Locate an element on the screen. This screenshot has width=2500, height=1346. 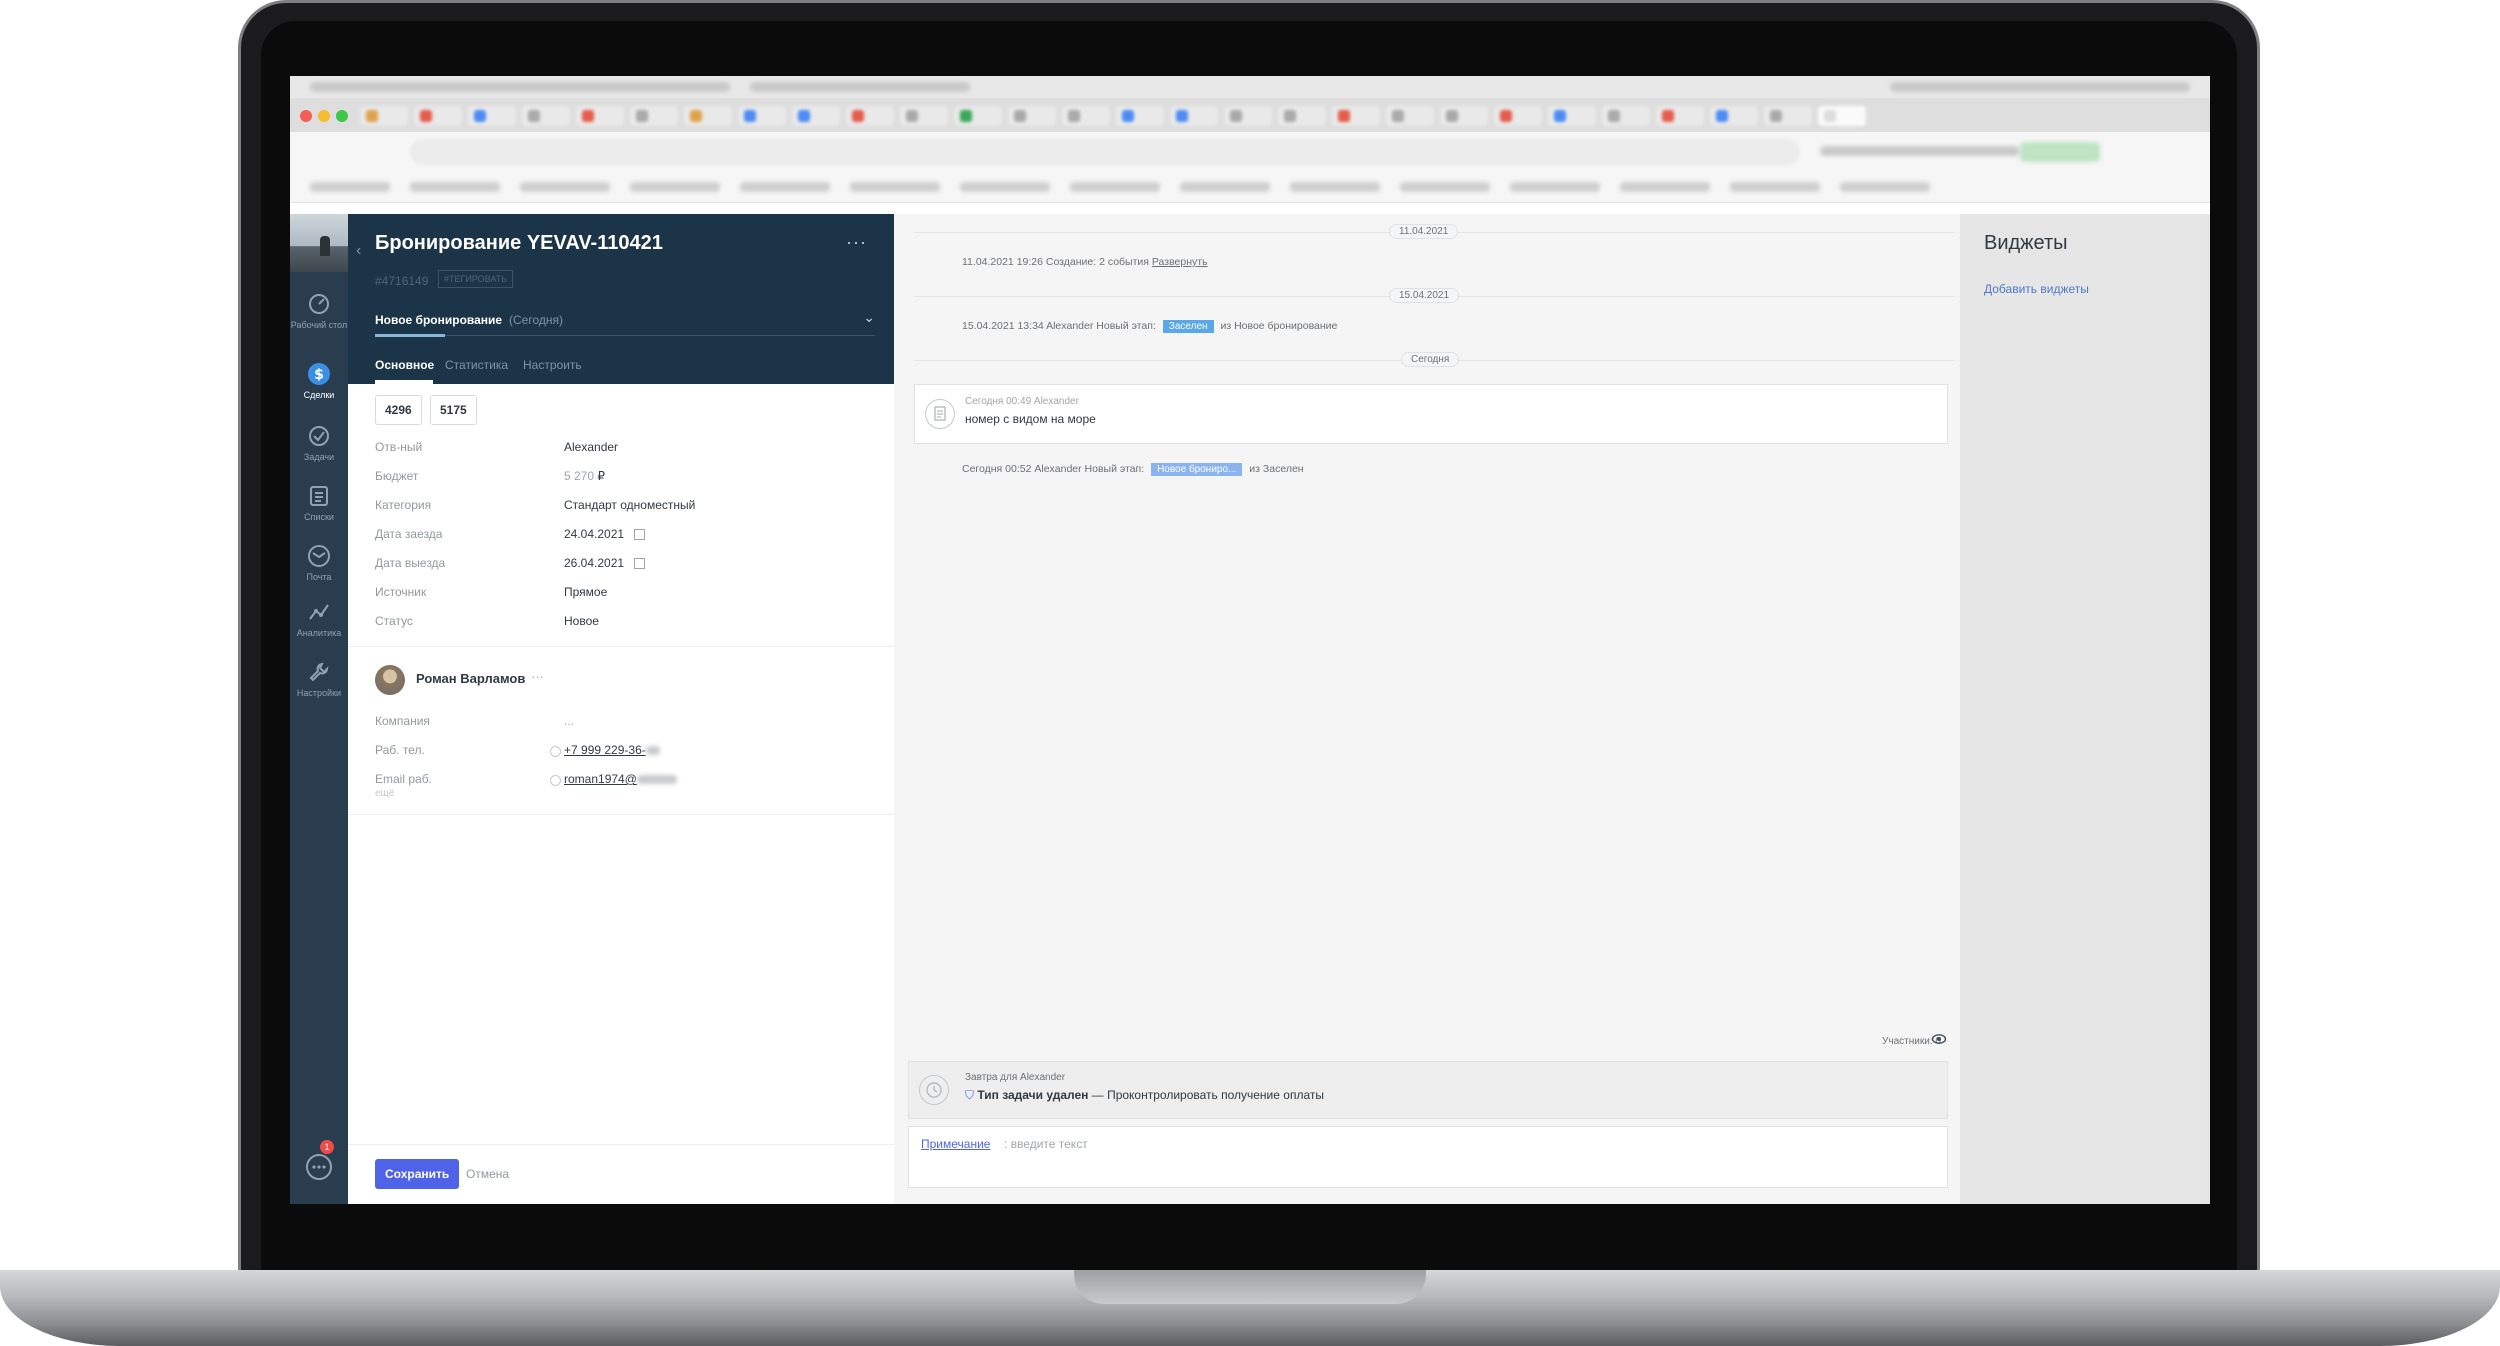
active-tab-underline is located at coordinates (404, 382).